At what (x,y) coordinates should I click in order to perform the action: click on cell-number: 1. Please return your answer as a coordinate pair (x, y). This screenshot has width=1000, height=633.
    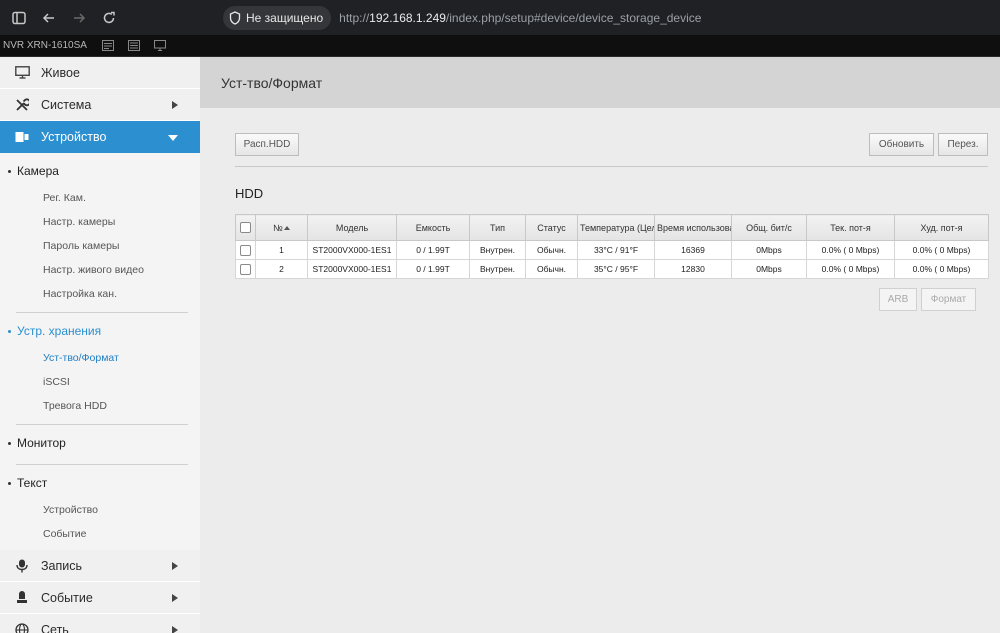
    Looking at the image, I should click on (281, 250).